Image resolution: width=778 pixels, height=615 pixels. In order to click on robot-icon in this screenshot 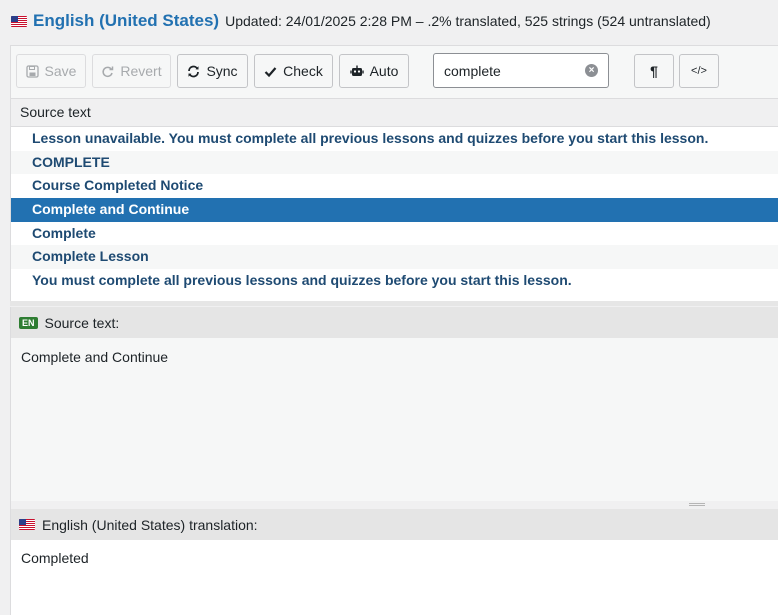, I will do `click(356, 71)`.